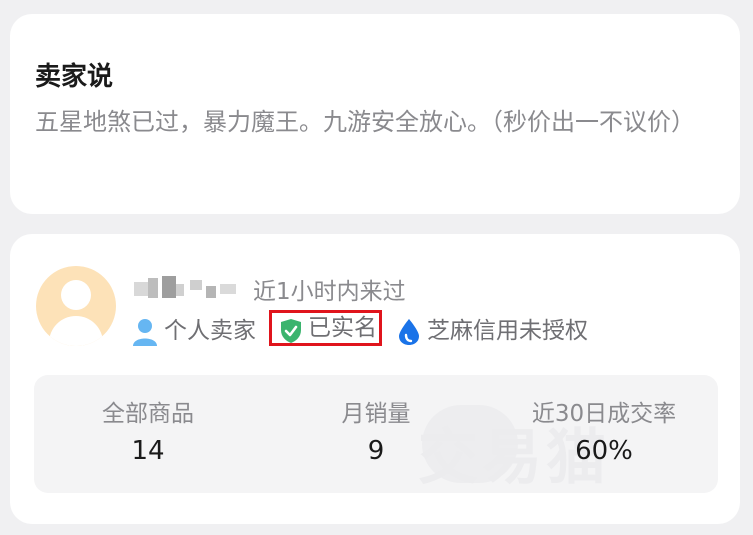 This screenshot has height=535, width=753. What do you see at coordinates (145, 332) in the screenshot?
I see `user-icon` at bounding box center [145, 332].